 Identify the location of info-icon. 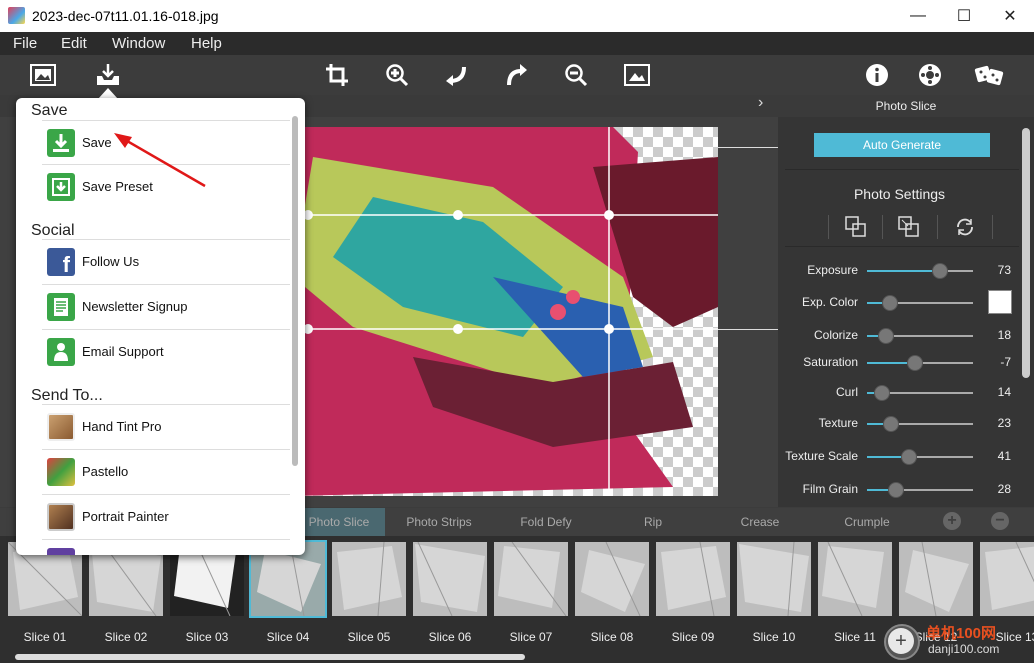
(877, 75).